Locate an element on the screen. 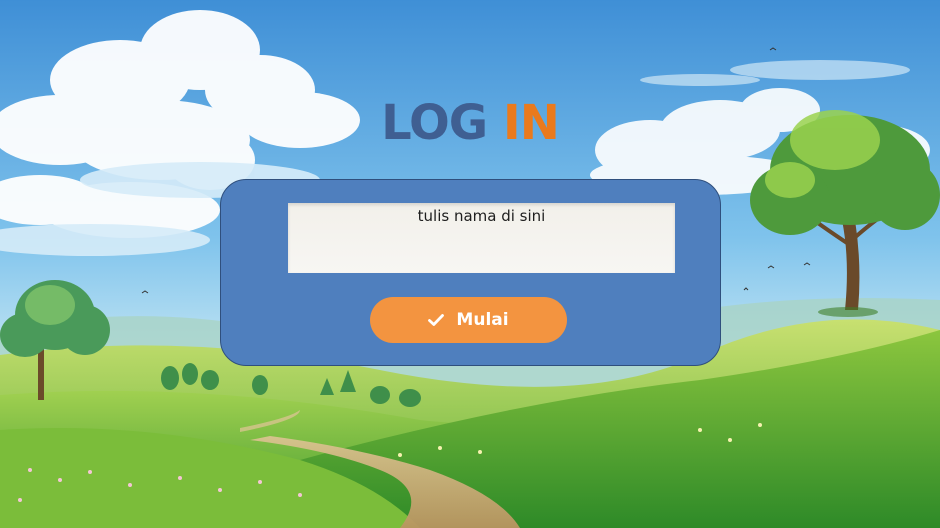 Image resolution: width=940 pixels, height=528 pixels. title-in: IN is located at coordinates (531, 123).